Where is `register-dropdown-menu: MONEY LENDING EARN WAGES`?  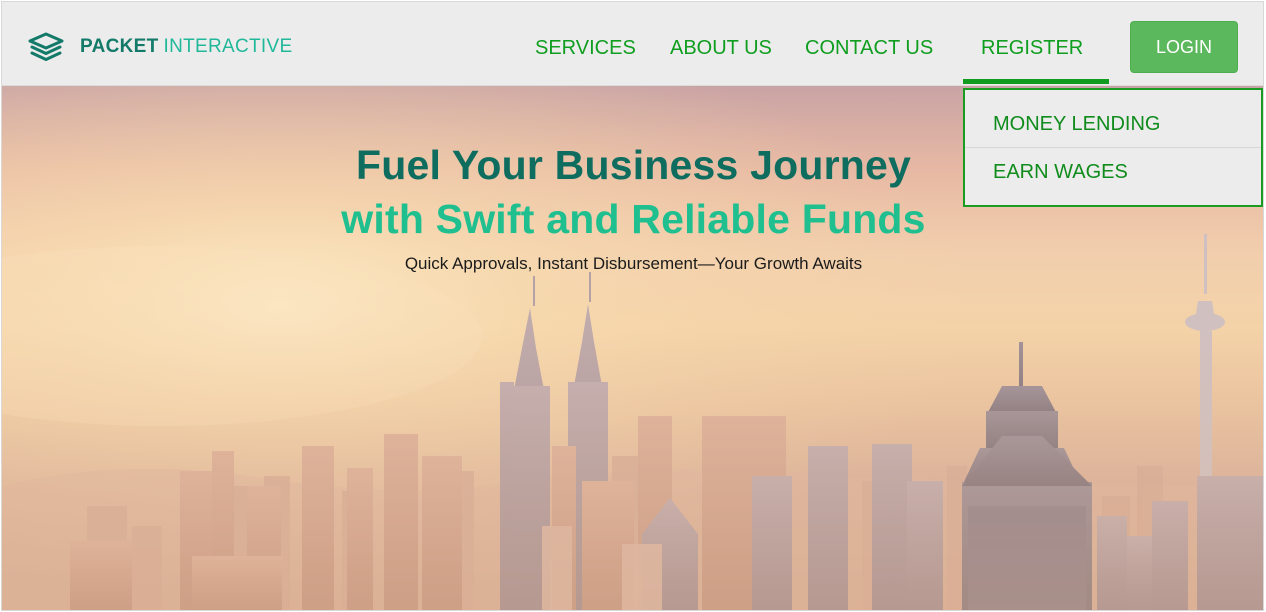
register-dropdown-menu: MONEY LENDING EARN WAGES is located at coordinates (1113, 147).